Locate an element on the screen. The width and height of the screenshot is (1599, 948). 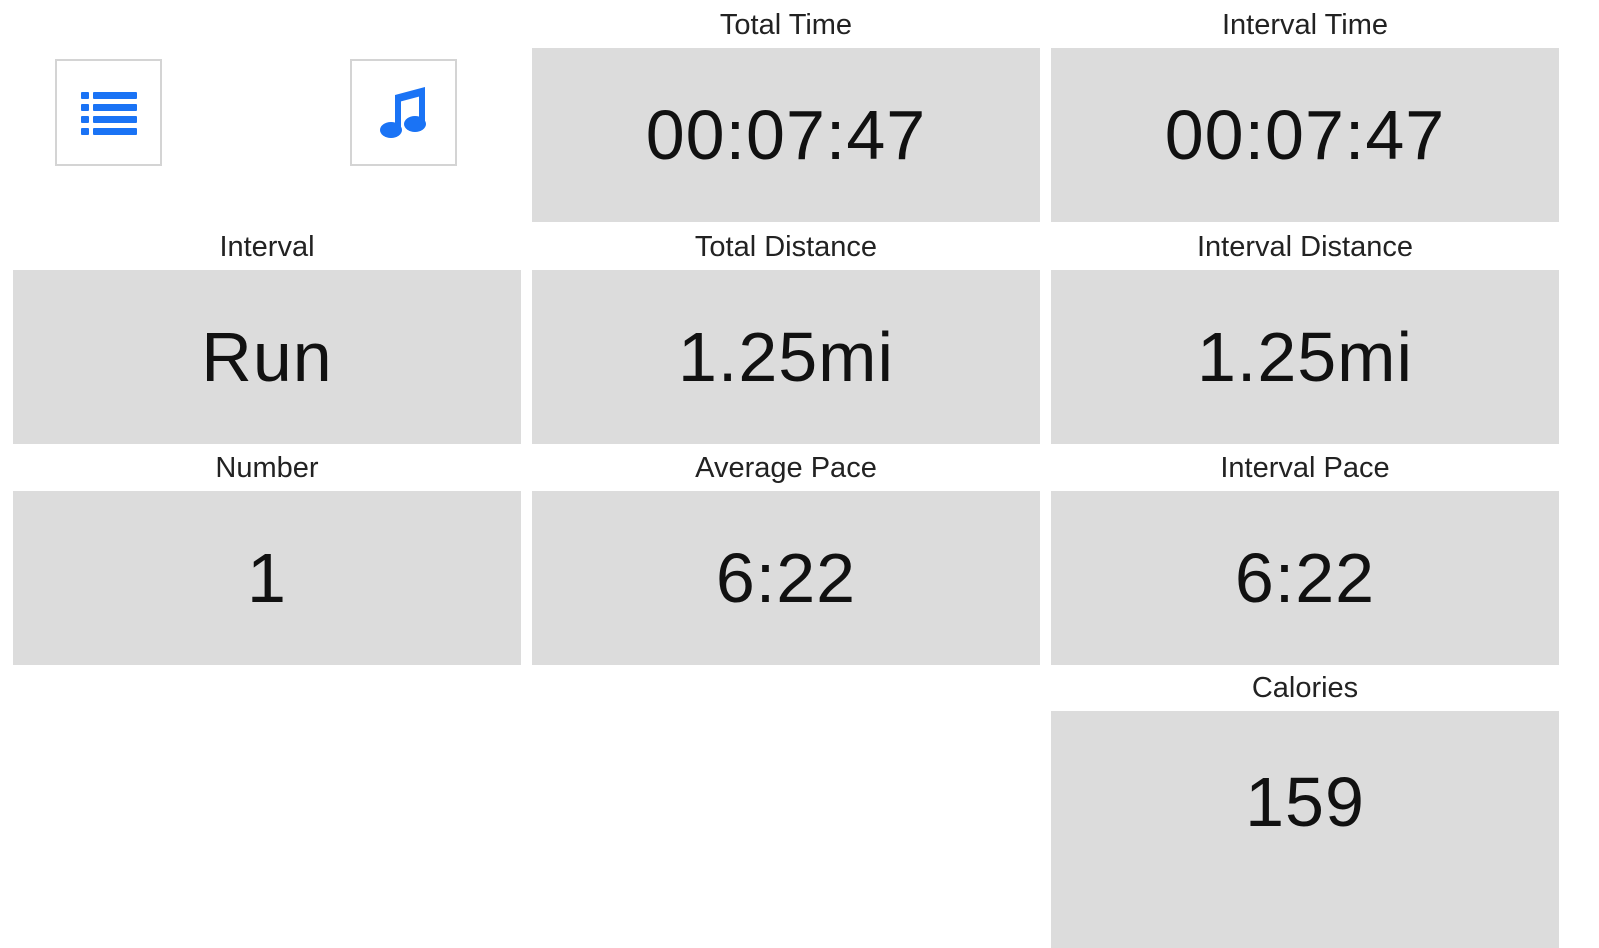
total-time-label: Total Time is located at coordinates (786, 25).